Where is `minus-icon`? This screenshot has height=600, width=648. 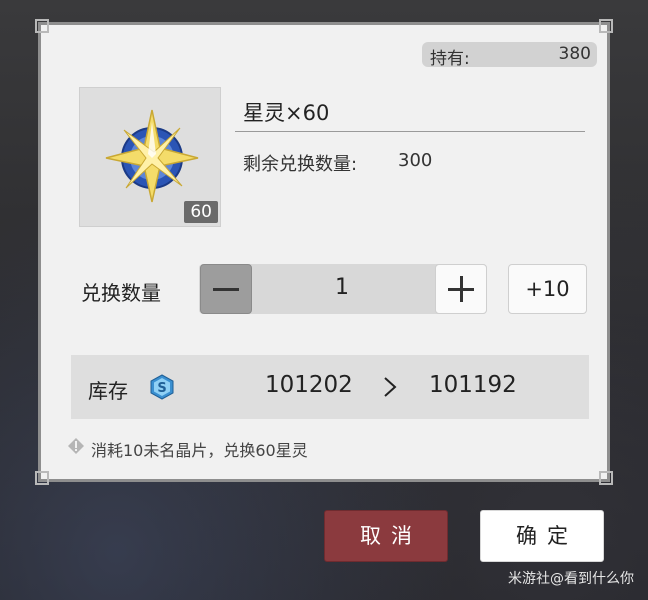 minus-icon is located at coordinates (226, 289).